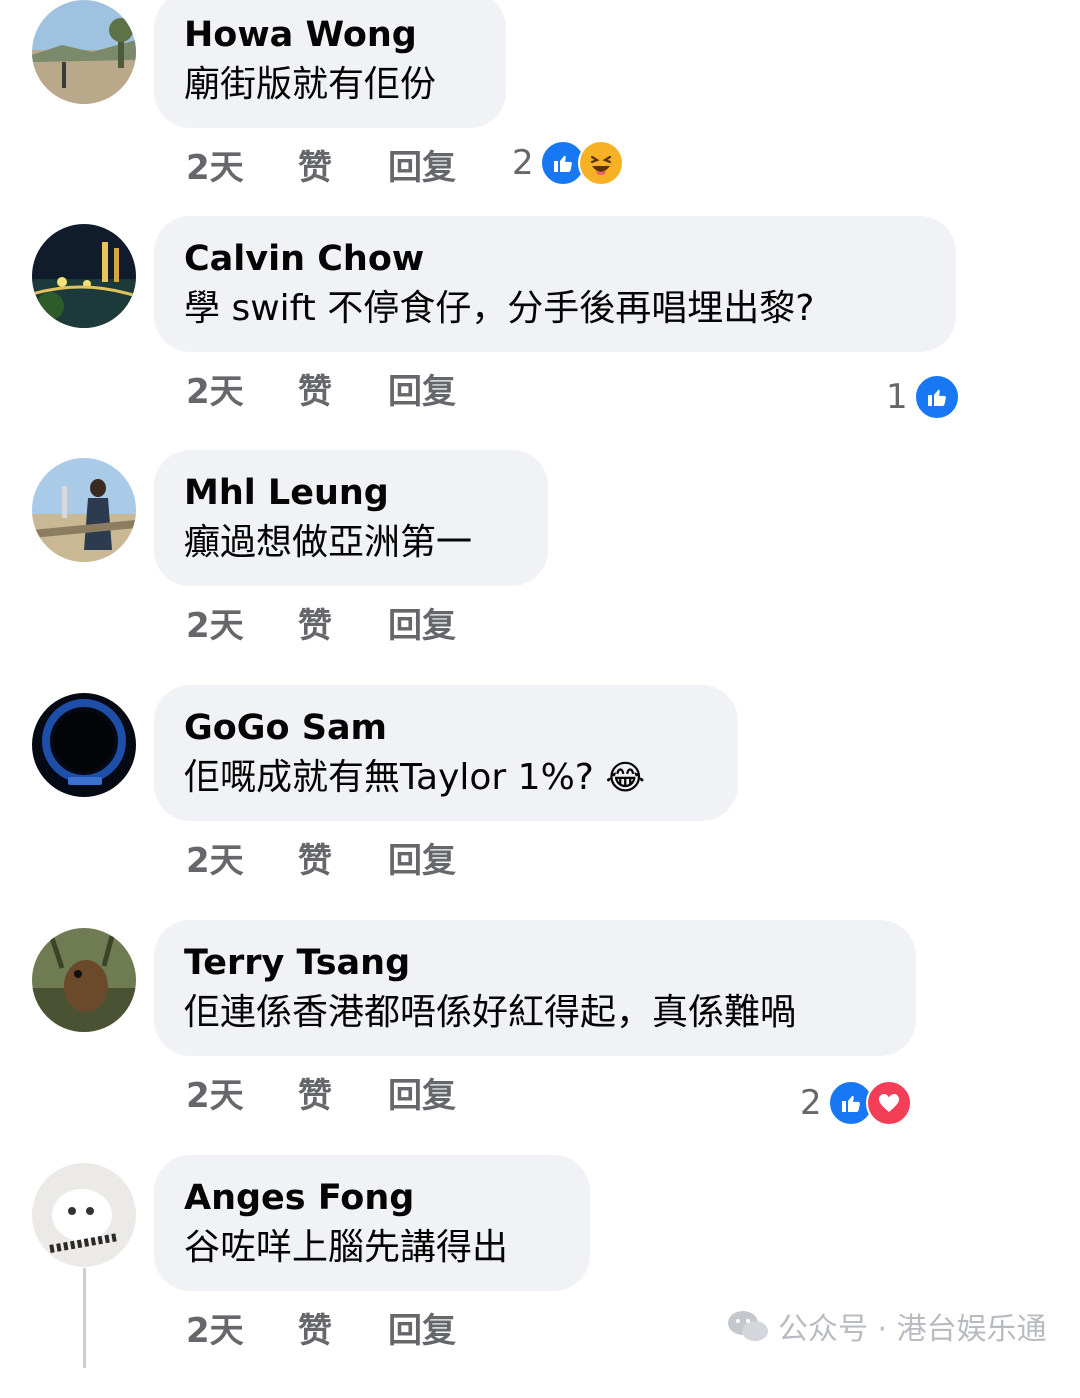  What do you see at coordinates (372, 1198) in the screenshot?
I see `commenter-name: Anges Fong` at bounding box center [372, 1198].